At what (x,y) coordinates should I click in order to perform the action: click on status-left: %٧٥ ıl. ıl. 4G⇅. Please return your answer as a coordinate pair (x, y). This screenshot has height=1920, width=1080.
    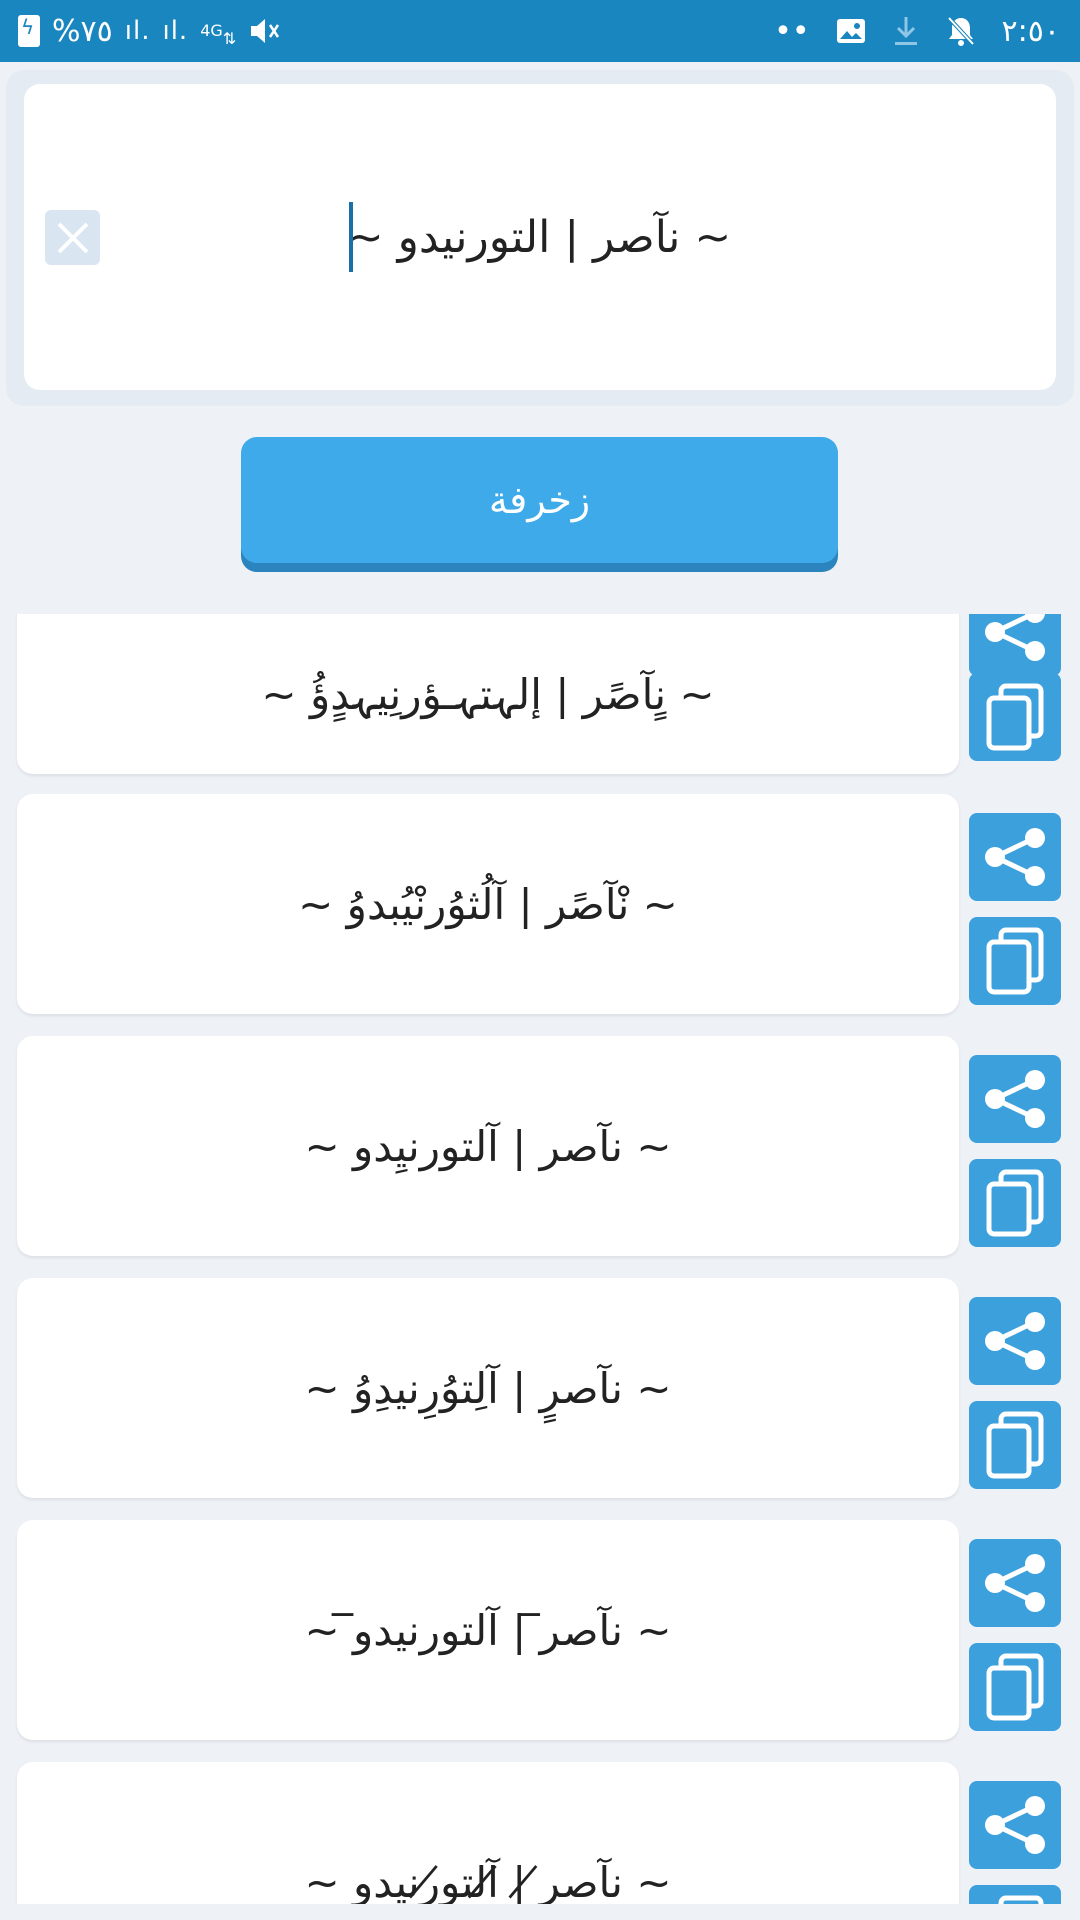
    Looking at the image, I should click on (149, 31).